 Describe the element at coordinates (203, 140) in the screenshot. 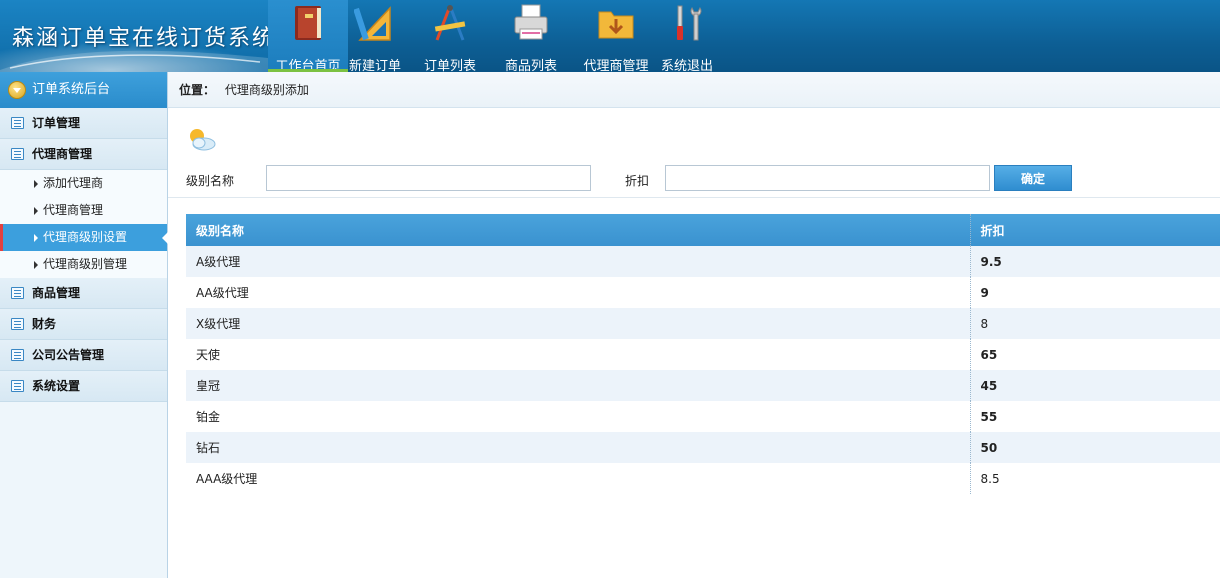

I see `weather-icon` at that location.